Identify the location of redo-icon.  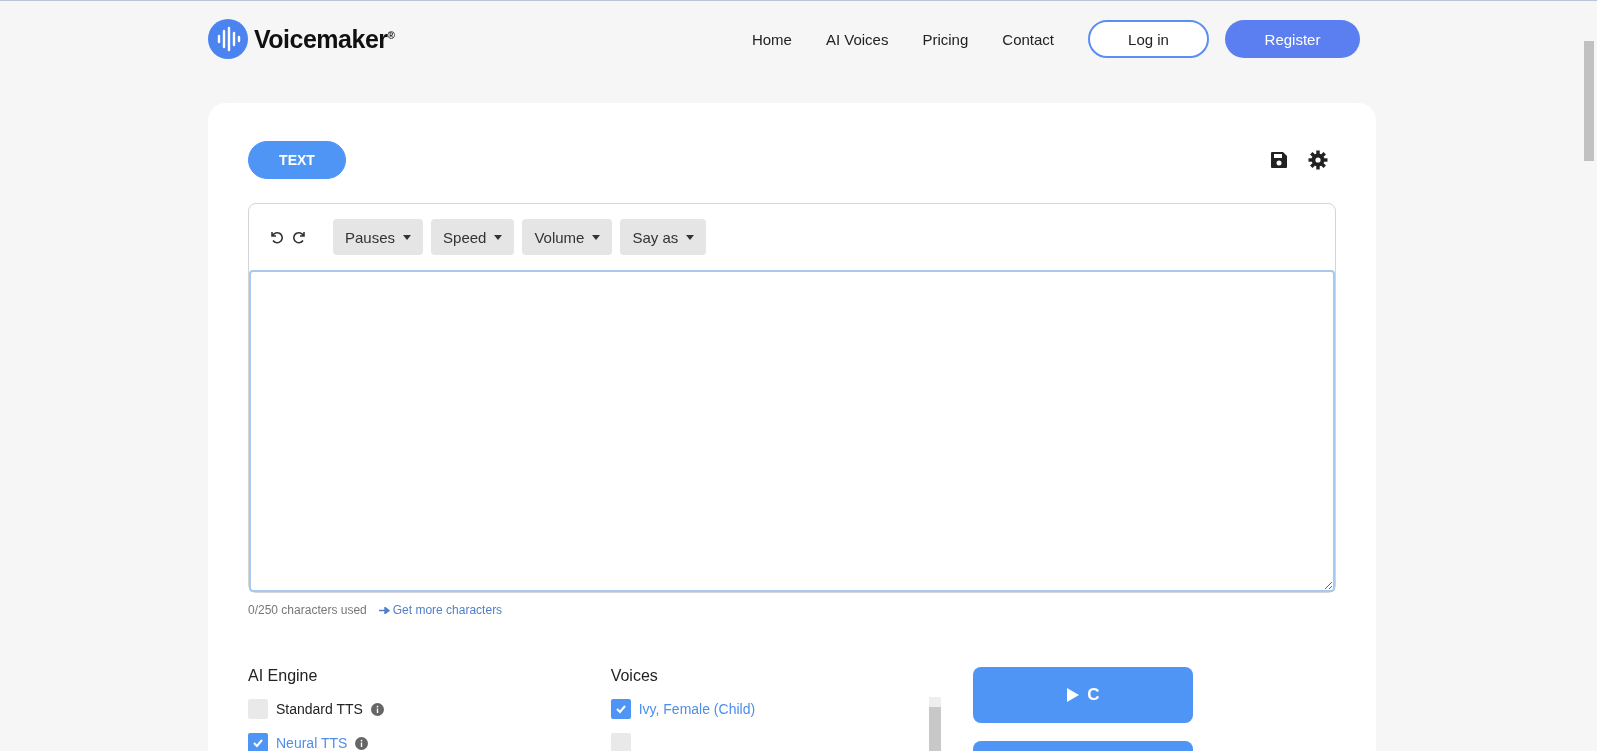
(300, 237).